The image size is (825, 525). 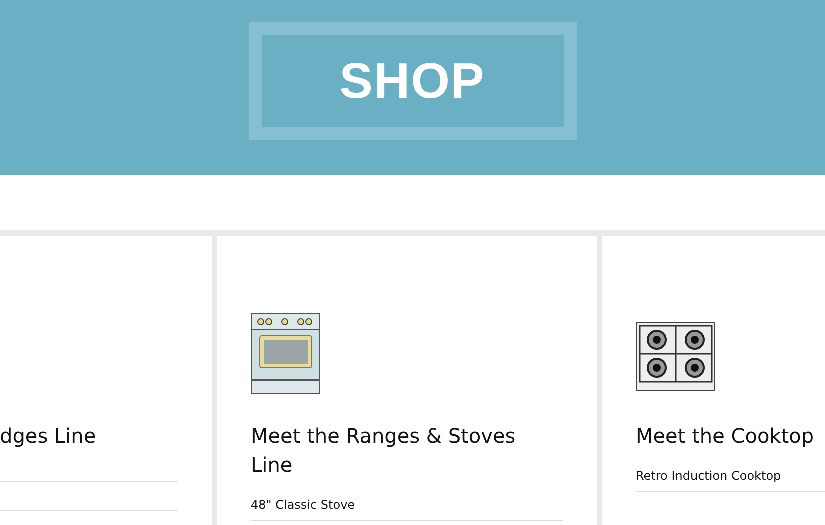 I want to click on cooktop-icon, so click(x=676, y=357).